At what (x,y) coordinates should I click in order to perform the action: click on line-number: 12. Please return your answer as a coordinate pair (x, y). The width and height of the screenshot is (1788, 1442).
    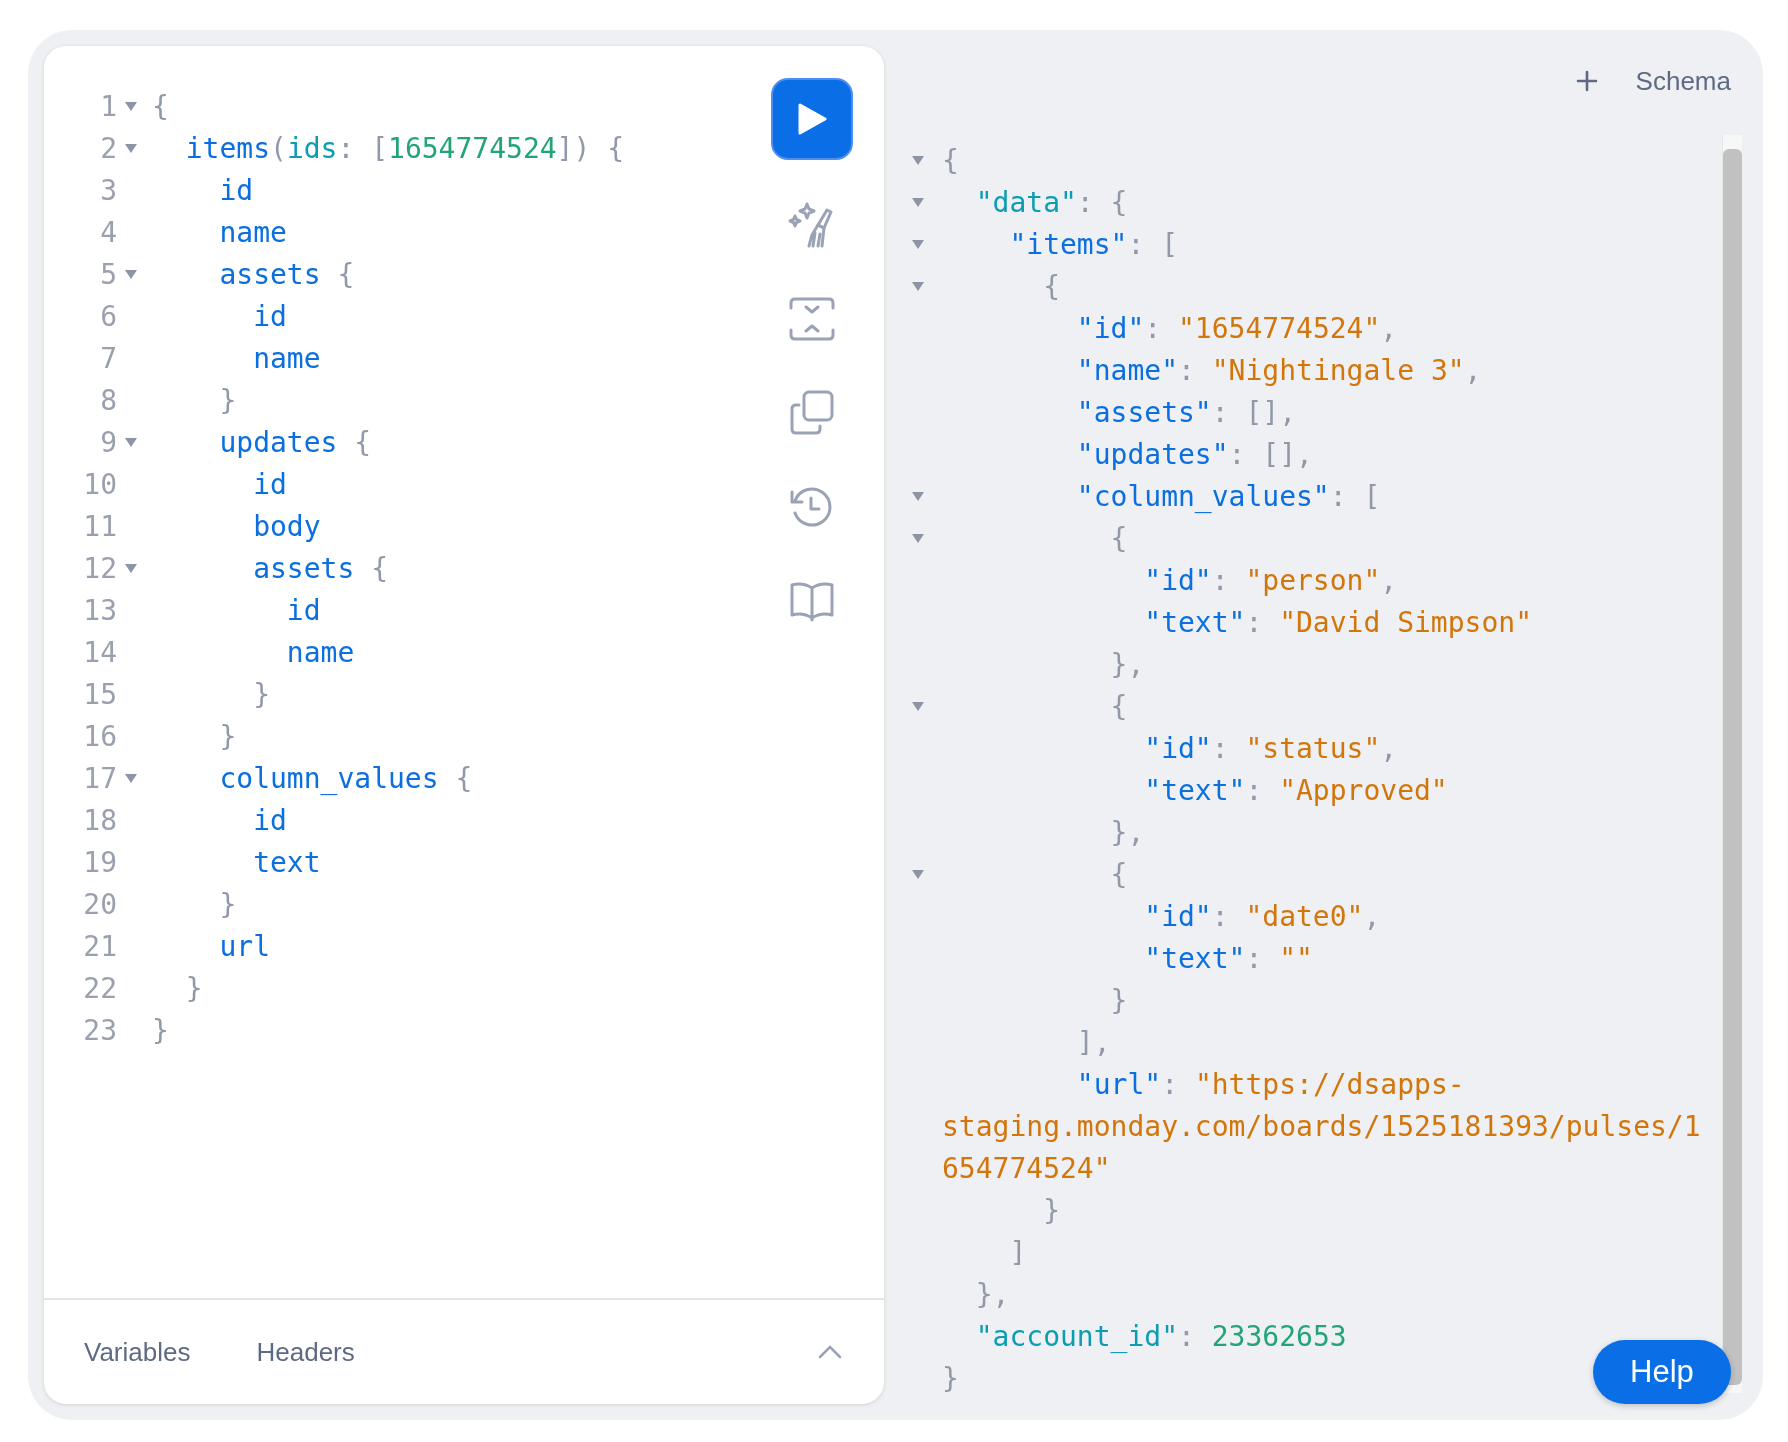
    Looking at the image, I should click on (99, 568).